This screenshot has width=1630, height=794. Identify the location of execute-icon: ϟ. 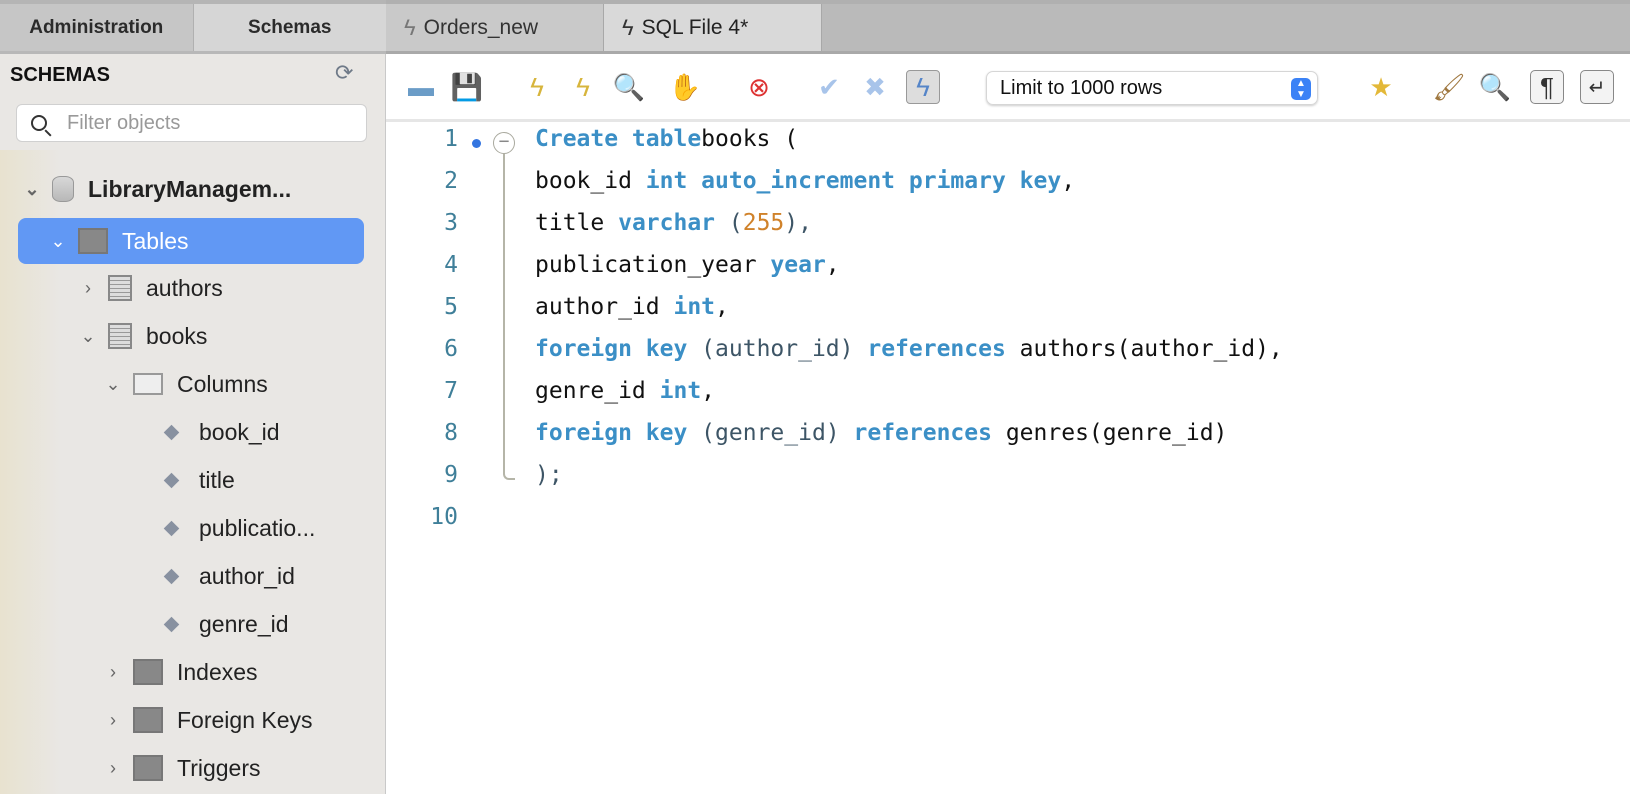
(537, 87).